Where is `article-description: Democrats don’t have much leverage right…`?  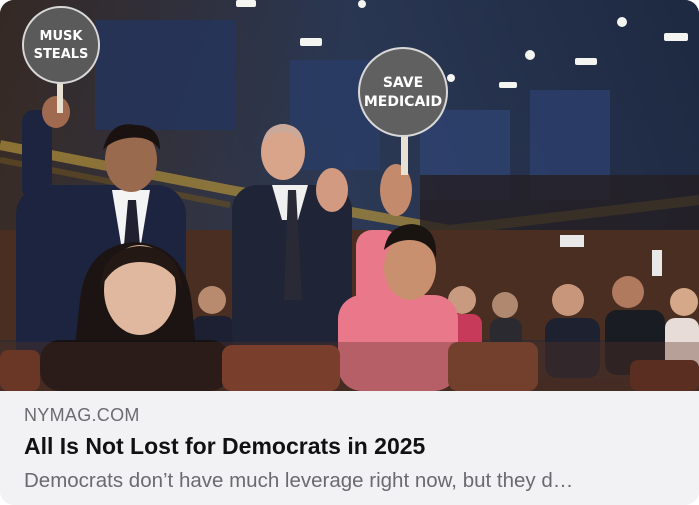 article-description: Democrats don’t have much leverage right… is located at coordinates (299, 480).